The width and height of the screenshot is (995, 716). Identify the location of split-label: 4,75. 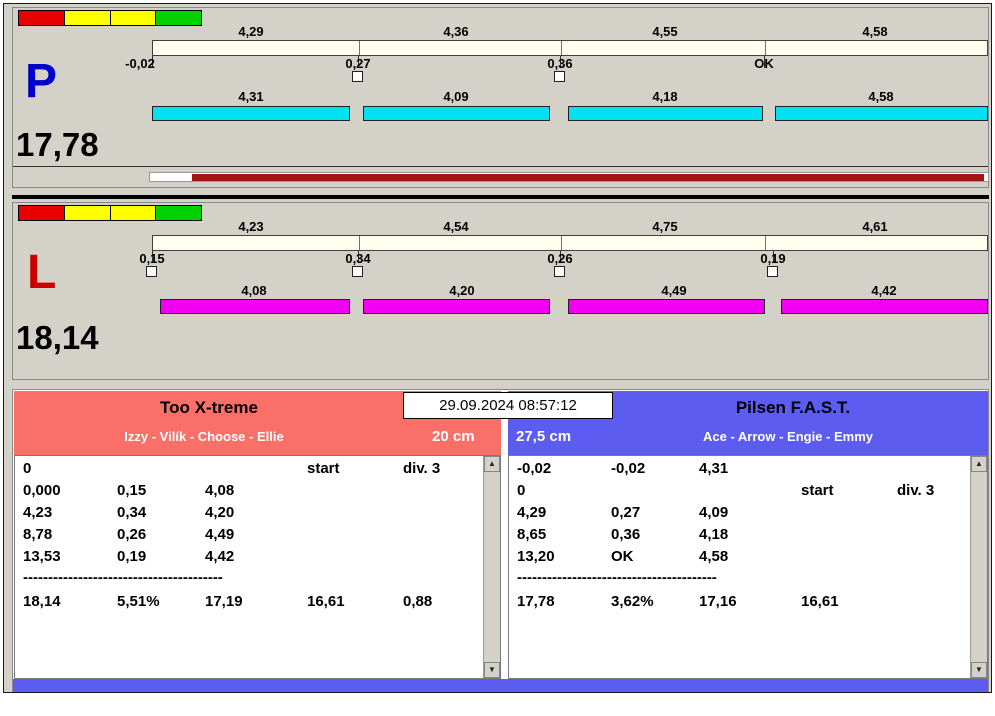
(665, 226).